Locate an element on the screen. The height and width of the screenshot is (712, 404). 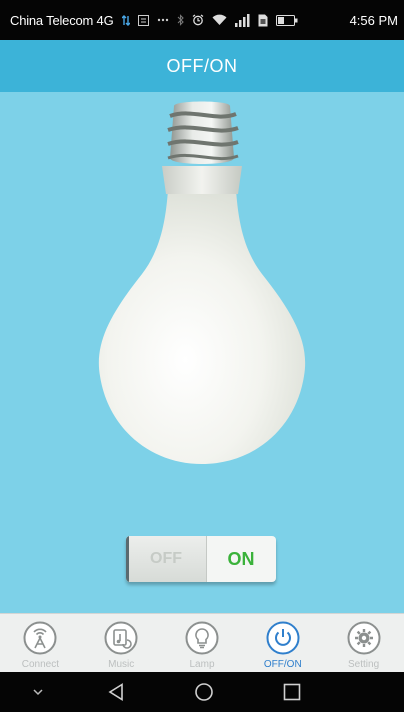
title-bar: OFF/ON is located at coordinates (202, 66).